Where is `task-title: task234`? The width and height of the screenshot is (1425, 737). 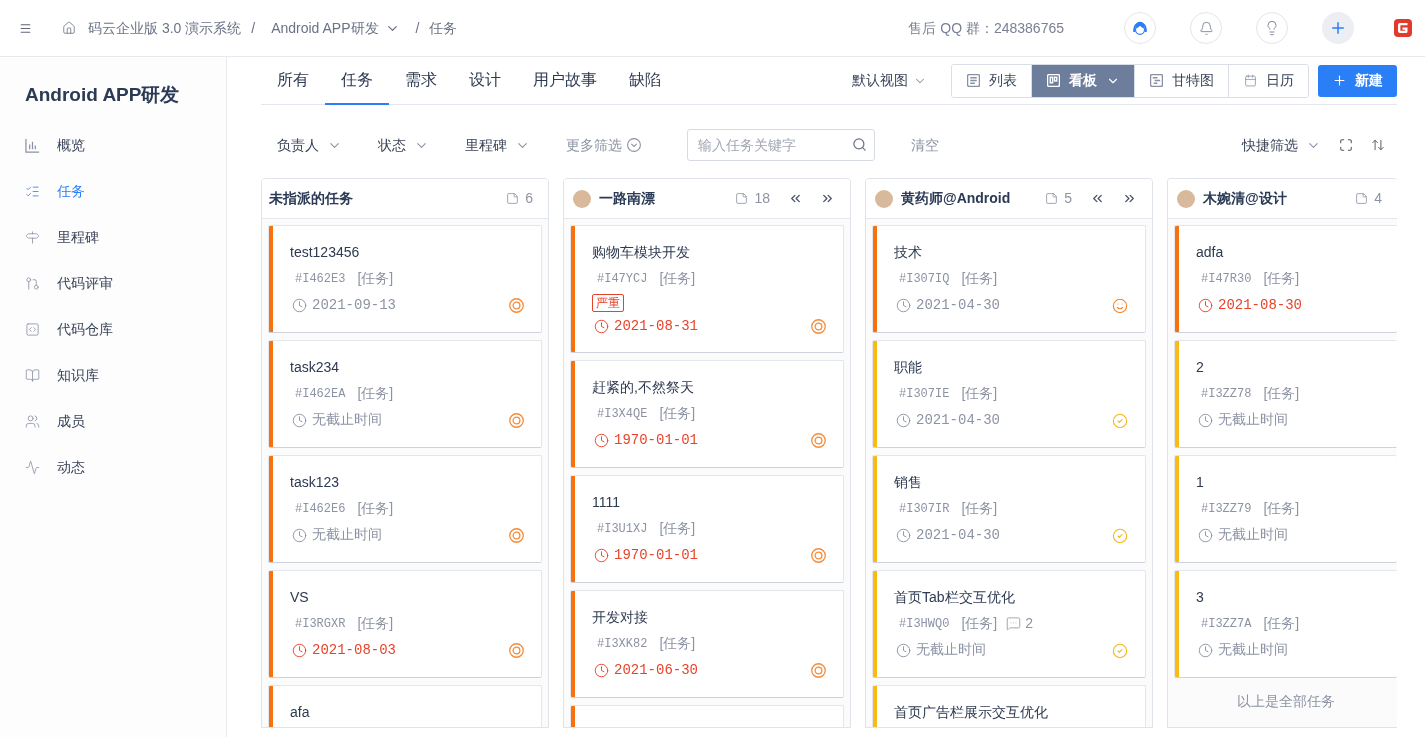
task-title: task234 is located at coordinates (315, 367).